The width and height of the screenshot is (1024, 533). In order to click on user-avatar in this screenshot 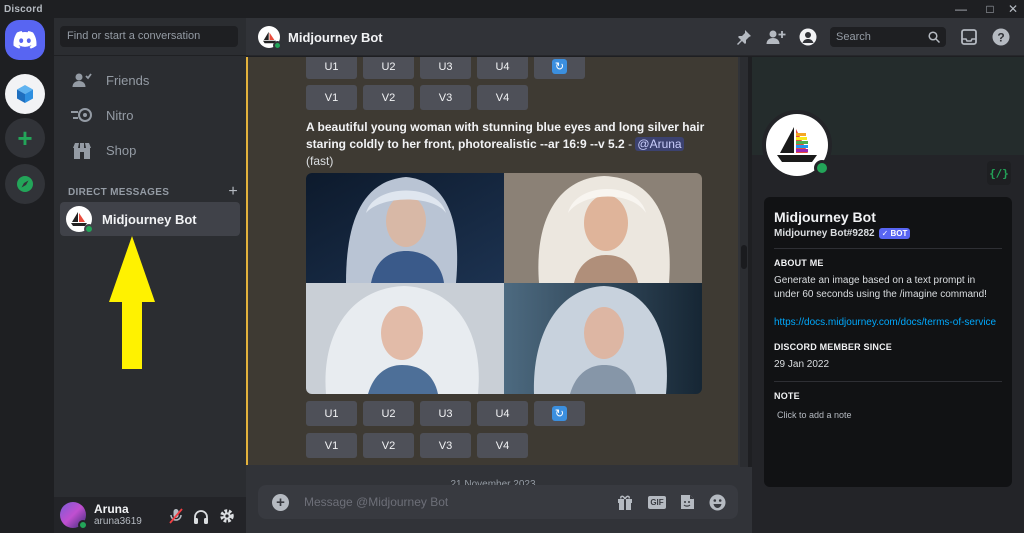, I will do `click(74, 516)`.